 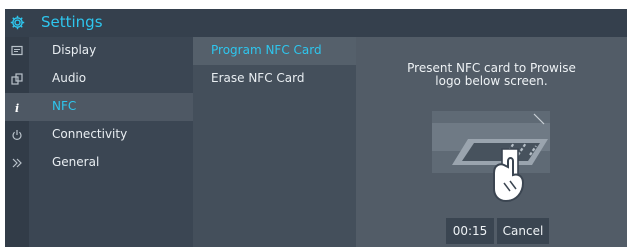 I want to click on gear-icon, so click(x=17, y=22).